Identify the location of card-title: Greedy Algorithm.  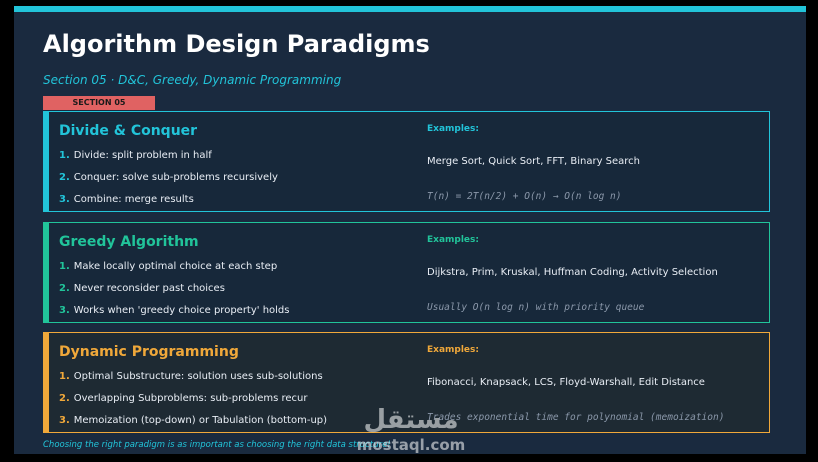
(129, 242).